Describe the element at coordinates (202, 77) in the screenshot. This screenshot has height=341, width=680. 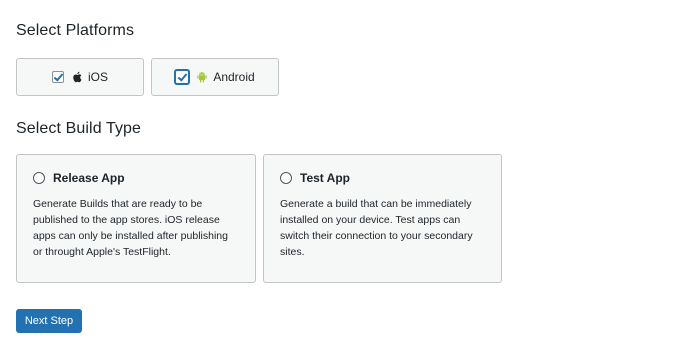
I see `android-icon` at that location.